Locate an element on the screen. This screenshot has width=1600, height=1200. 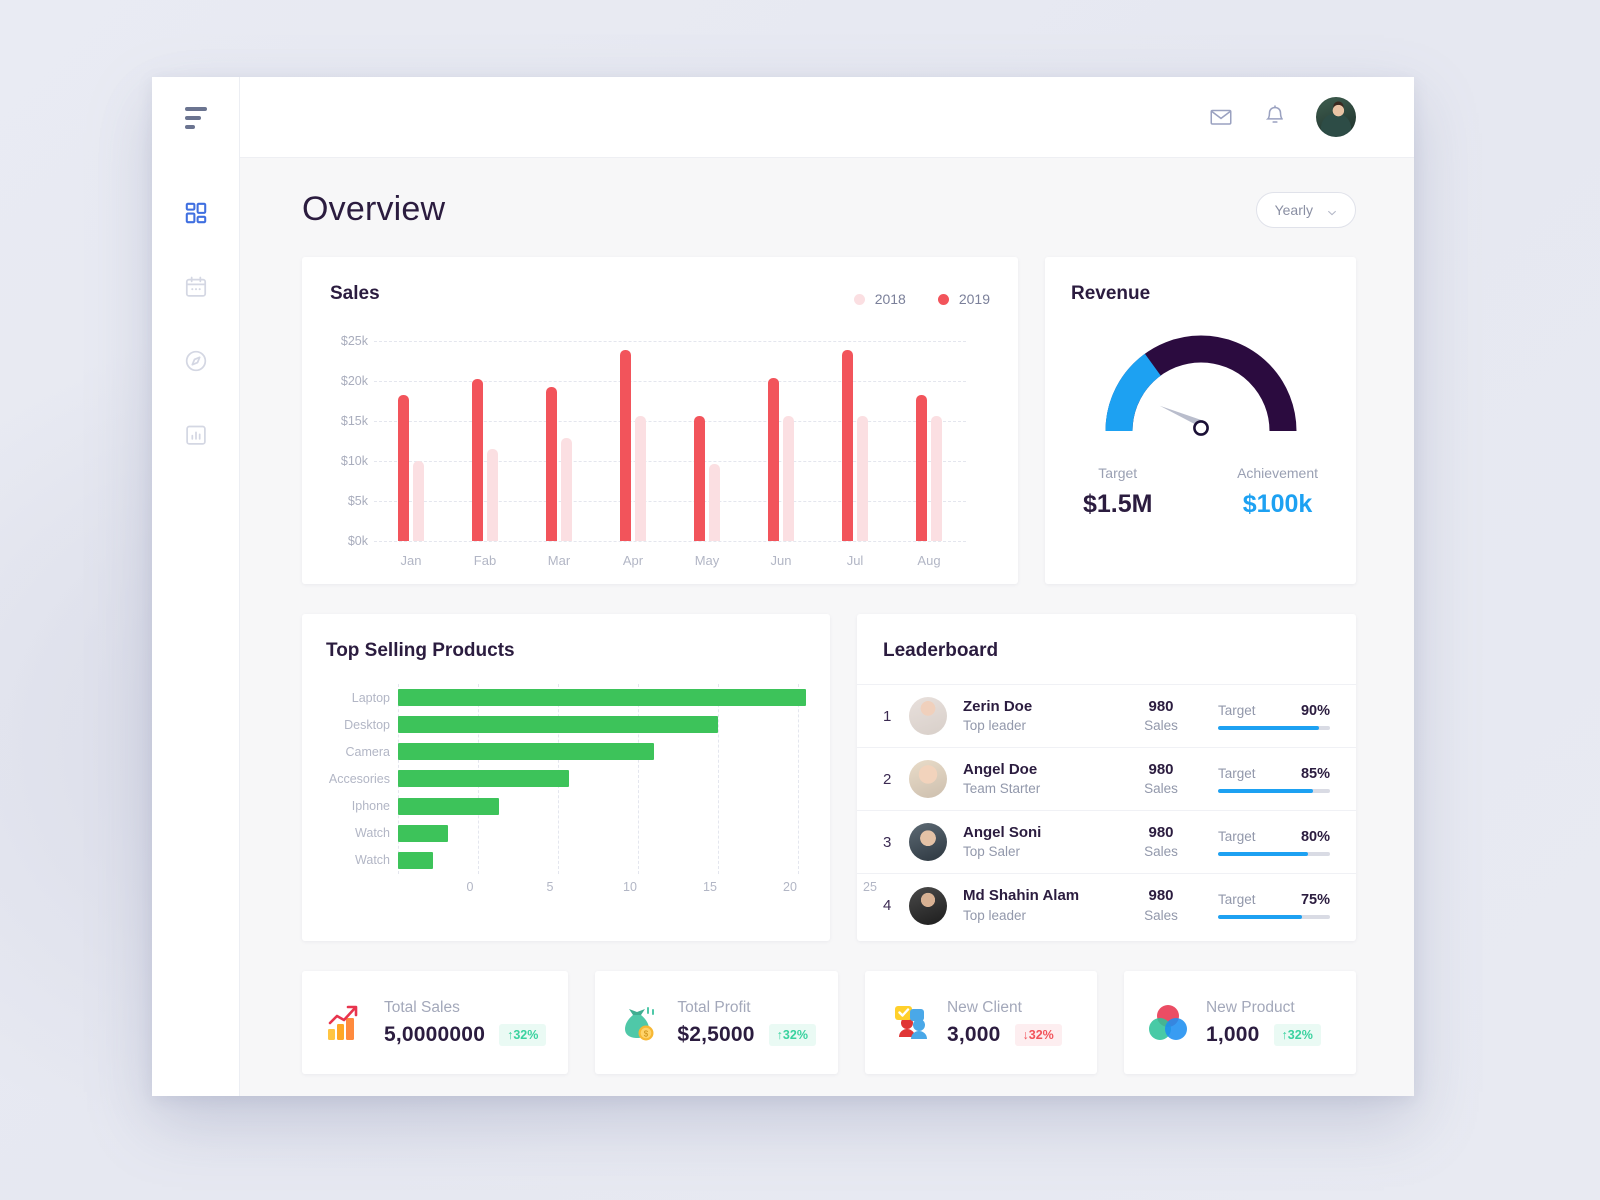
leaderboard-row: 2 Angel Doe Team Starter 980 Sales Target 85% is located at coordinates (1106, 779).